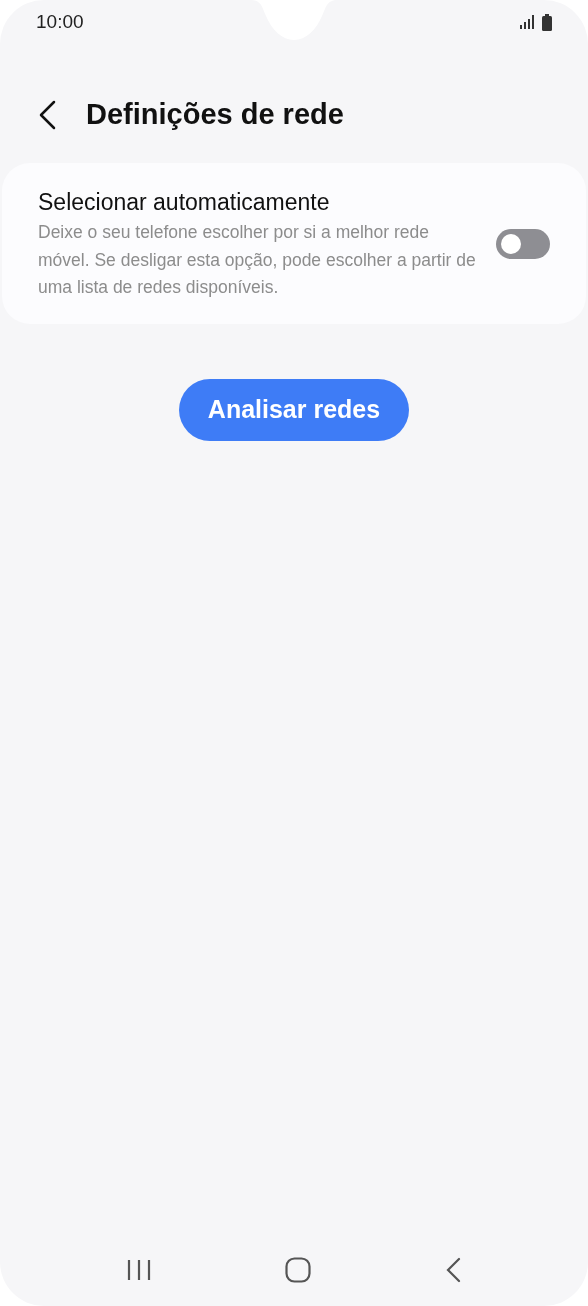 The image size is (588, 1306). What do you see at coordinates (139, 1270) in the screenshot?
I see `recents-icon` at bounding box center [139, 1270].